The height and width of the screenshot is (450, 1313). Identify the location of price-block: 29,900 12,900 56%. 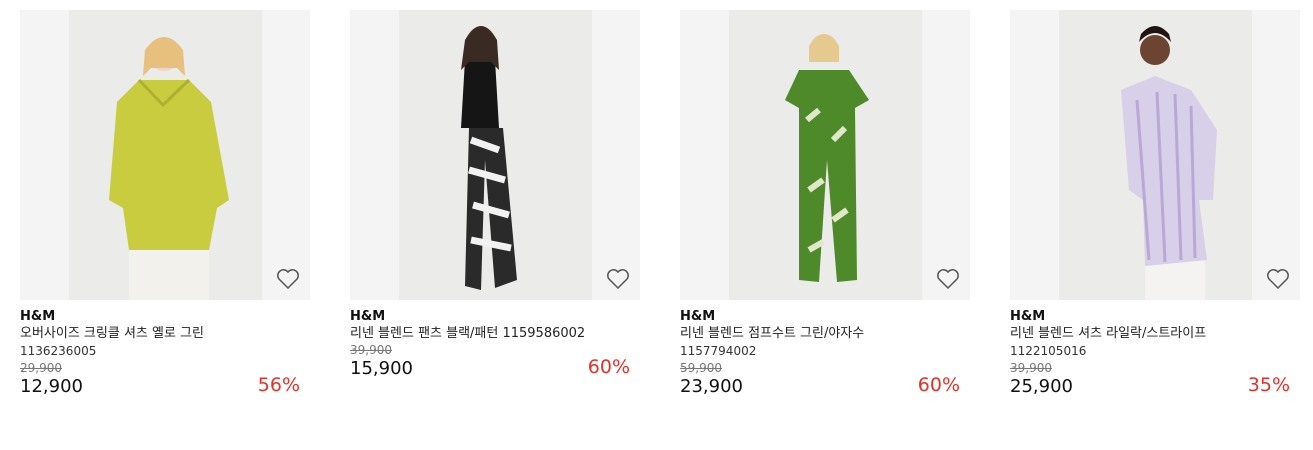
(165, 380).